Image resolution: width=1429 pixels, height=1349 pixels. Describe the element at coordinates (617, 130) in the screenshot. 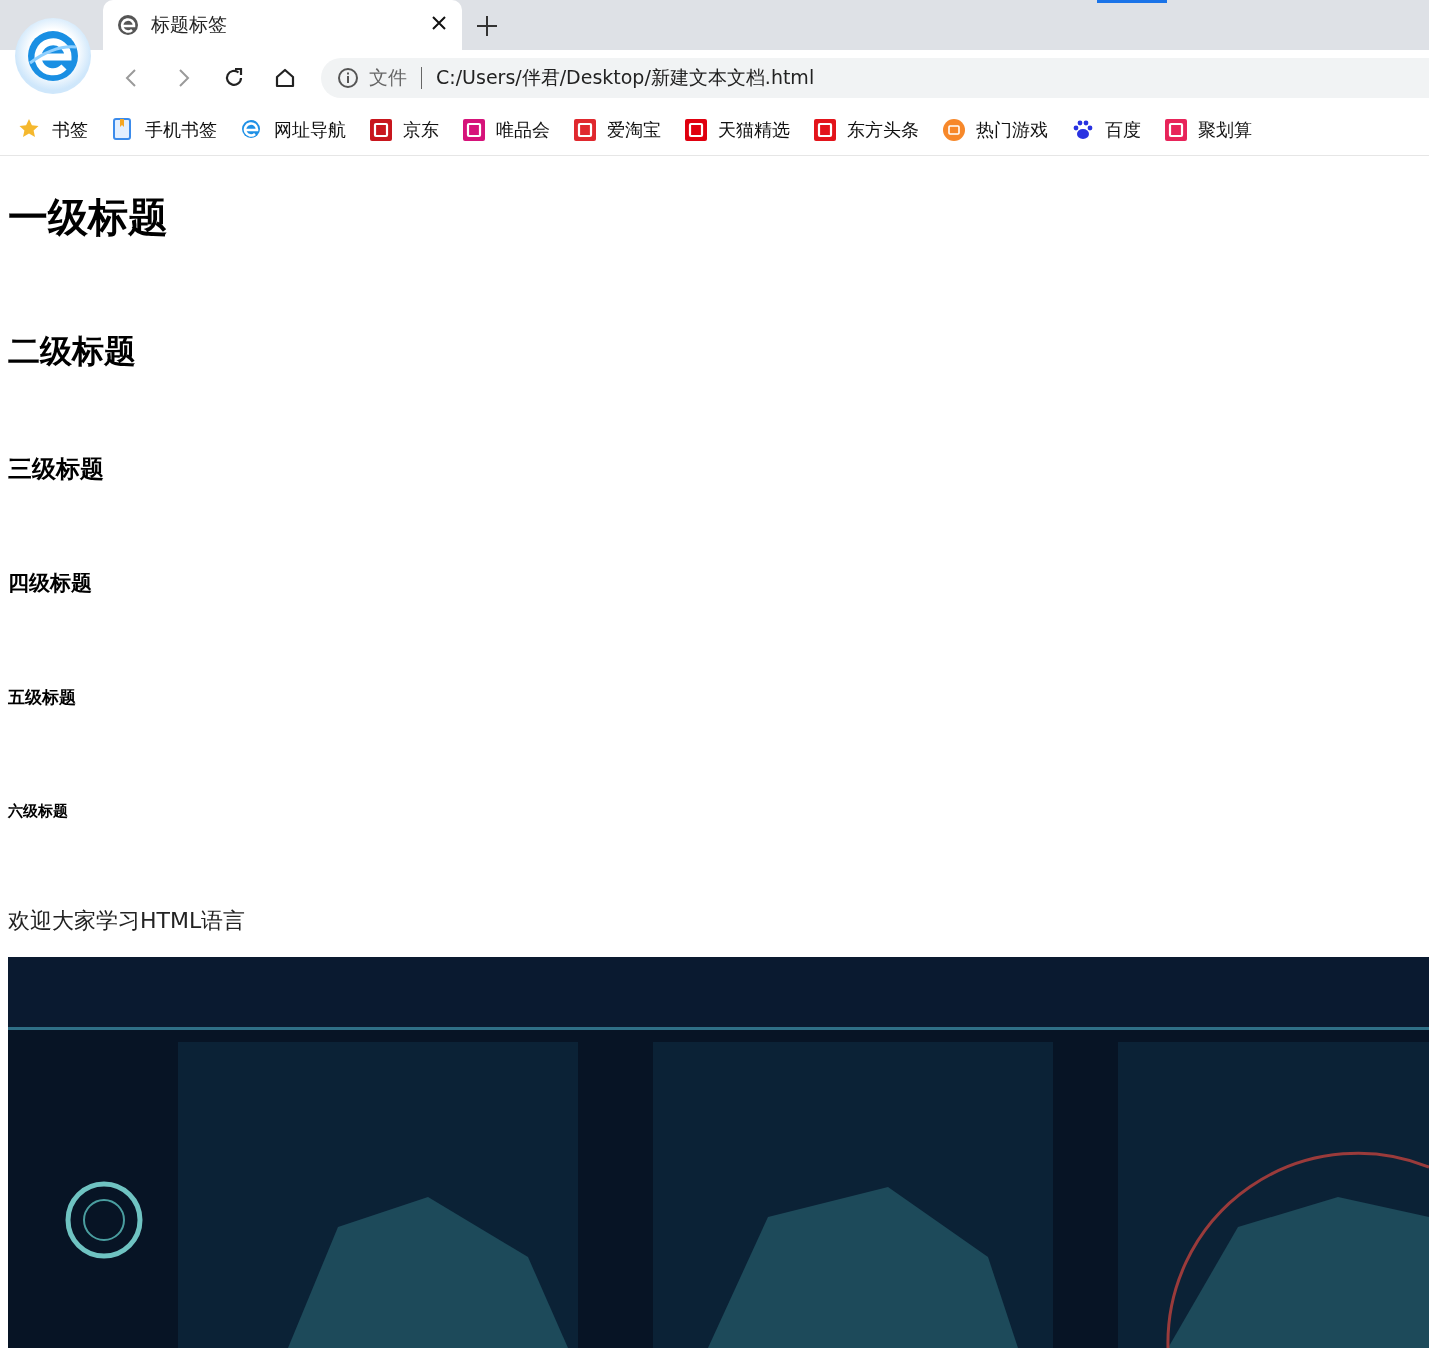

I see `bookmark-link: 爱淘宝` at that location.